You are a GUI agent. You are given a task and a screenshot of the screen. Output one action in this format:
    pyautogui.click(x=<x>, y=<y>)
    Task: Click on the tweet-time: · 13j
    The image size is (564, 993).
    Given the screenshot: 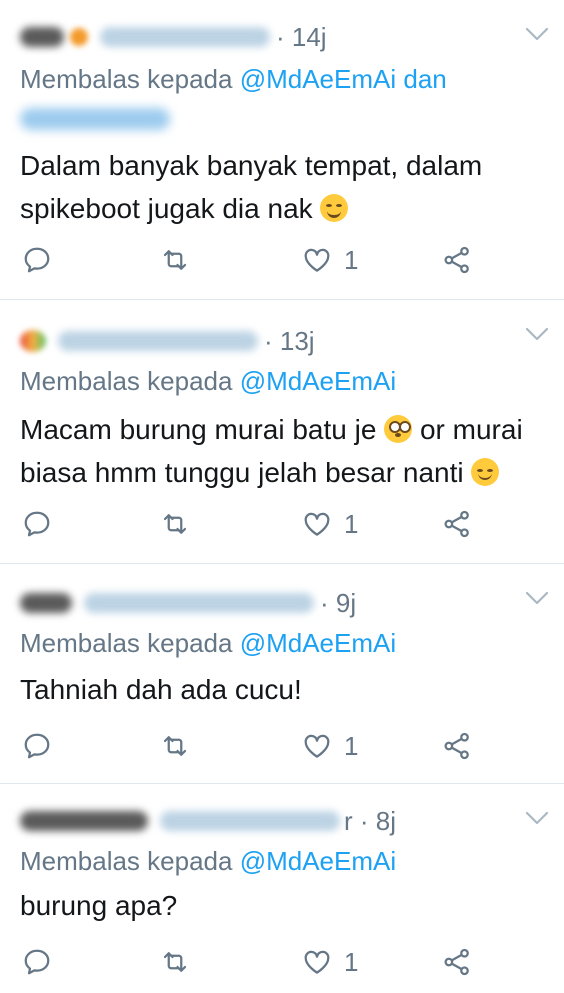 What is the action you would take?
    pyautogui.click(x=289, y=341)
    